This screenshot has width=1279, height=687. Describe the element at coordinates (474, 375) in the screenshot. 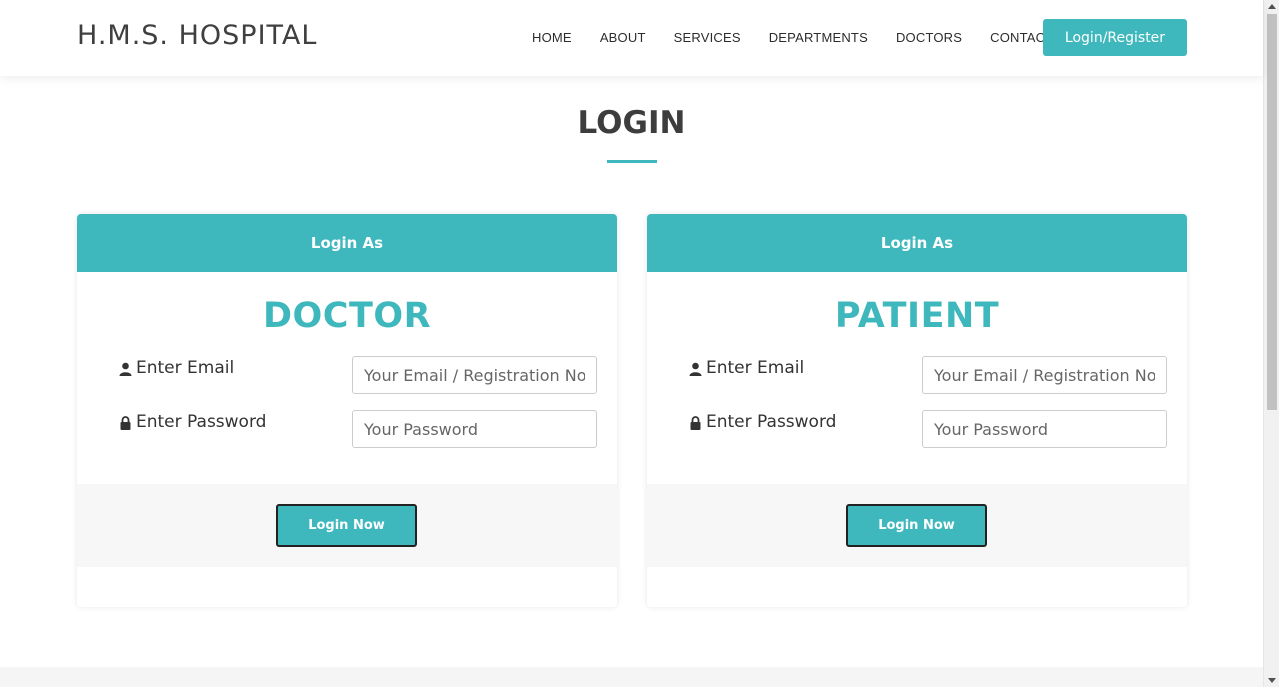

I see `doctor-email-input` at that location.